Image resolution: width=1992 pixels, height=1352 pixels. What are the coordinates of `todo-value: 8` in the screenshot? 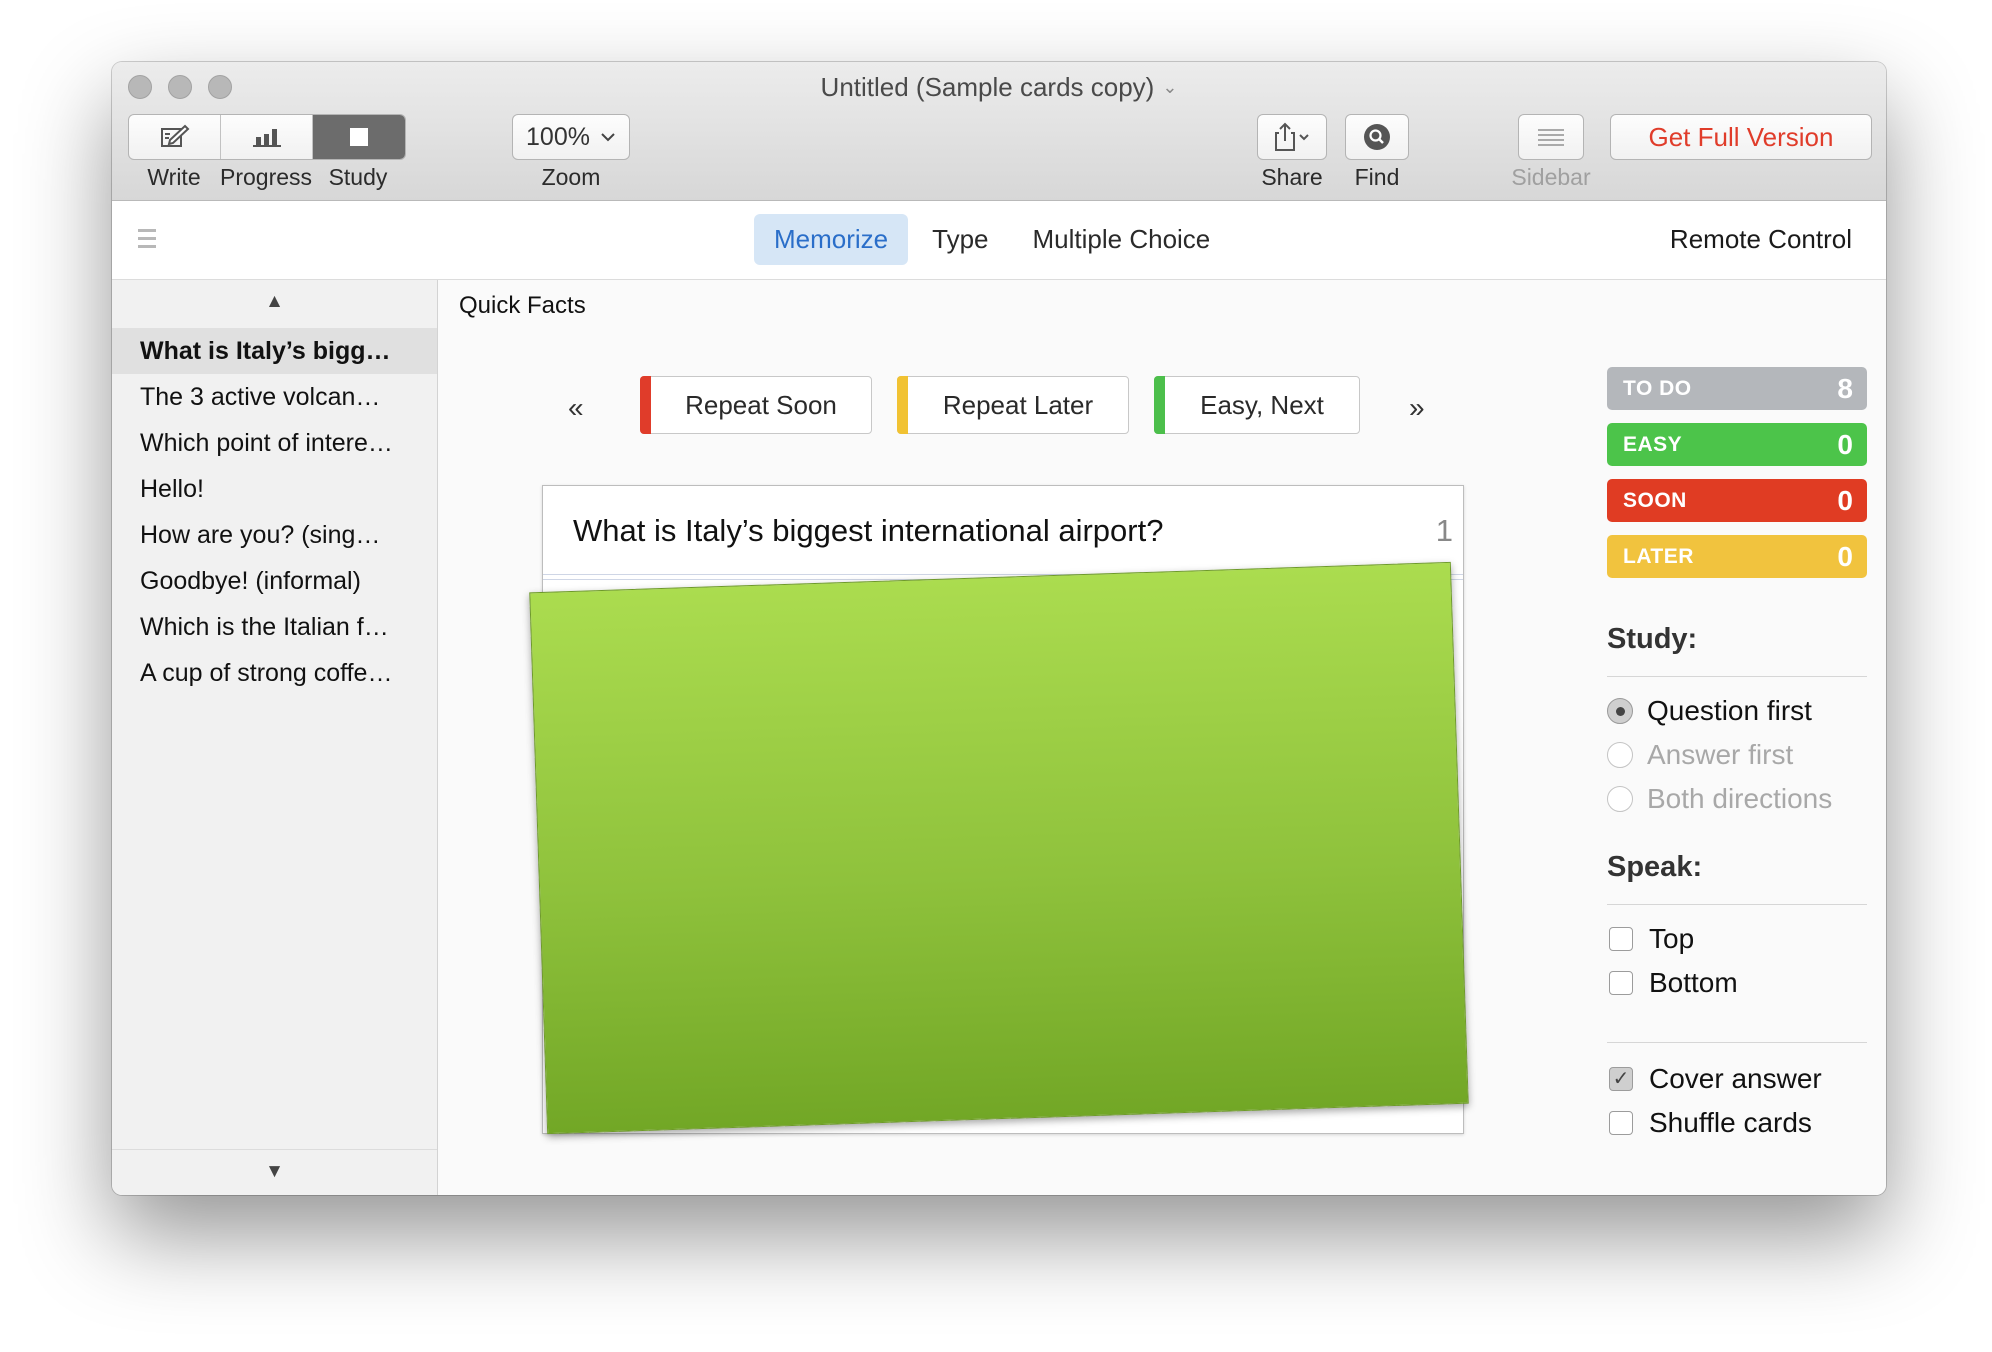 It's located at (1845, 388).